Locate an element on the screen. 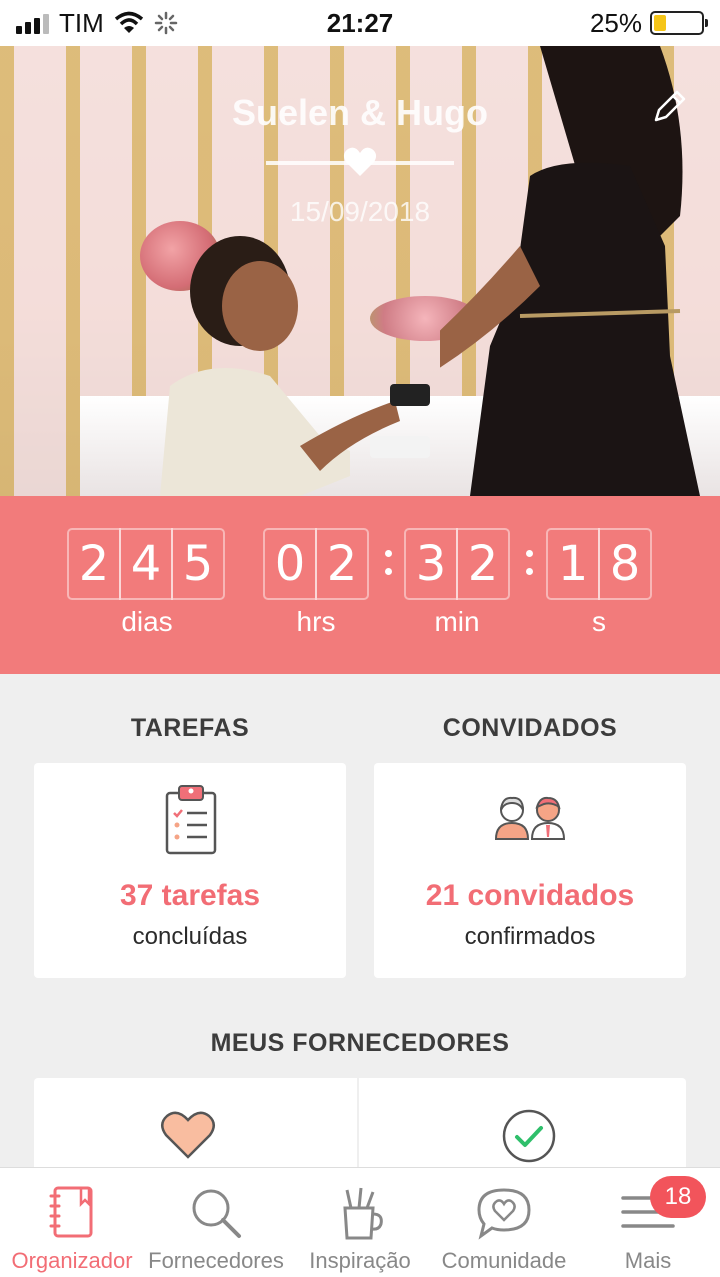  tasks-heading: TAREFAS is located at coordinates (190, 728).